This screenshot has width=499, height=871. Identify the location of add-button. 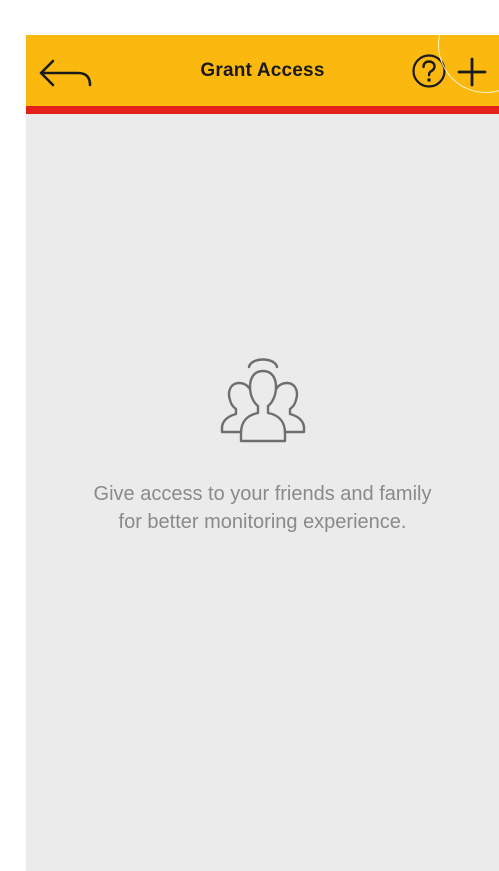
(472, 72).